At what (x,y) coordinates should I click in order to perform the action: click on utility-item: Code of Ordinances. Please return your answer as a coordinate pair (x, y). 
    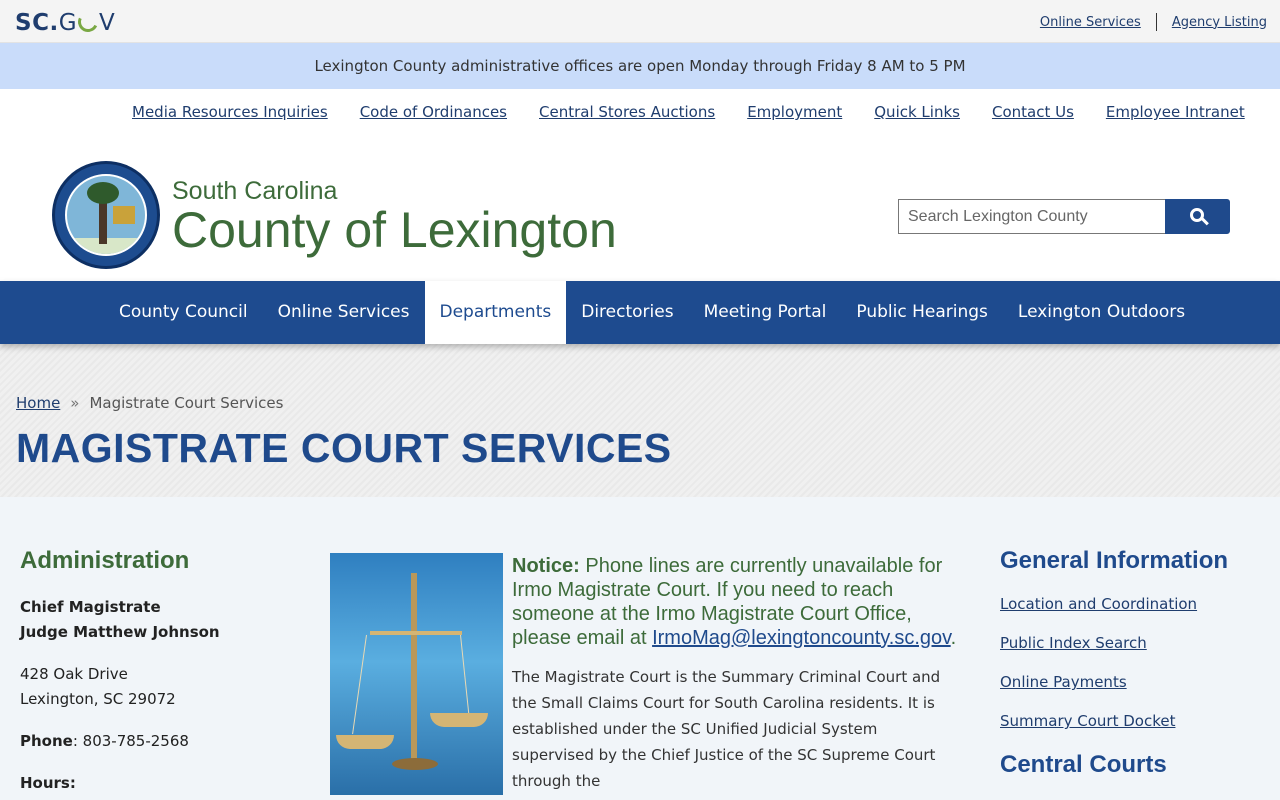
    Looking at the image, I should click on (433, 112).